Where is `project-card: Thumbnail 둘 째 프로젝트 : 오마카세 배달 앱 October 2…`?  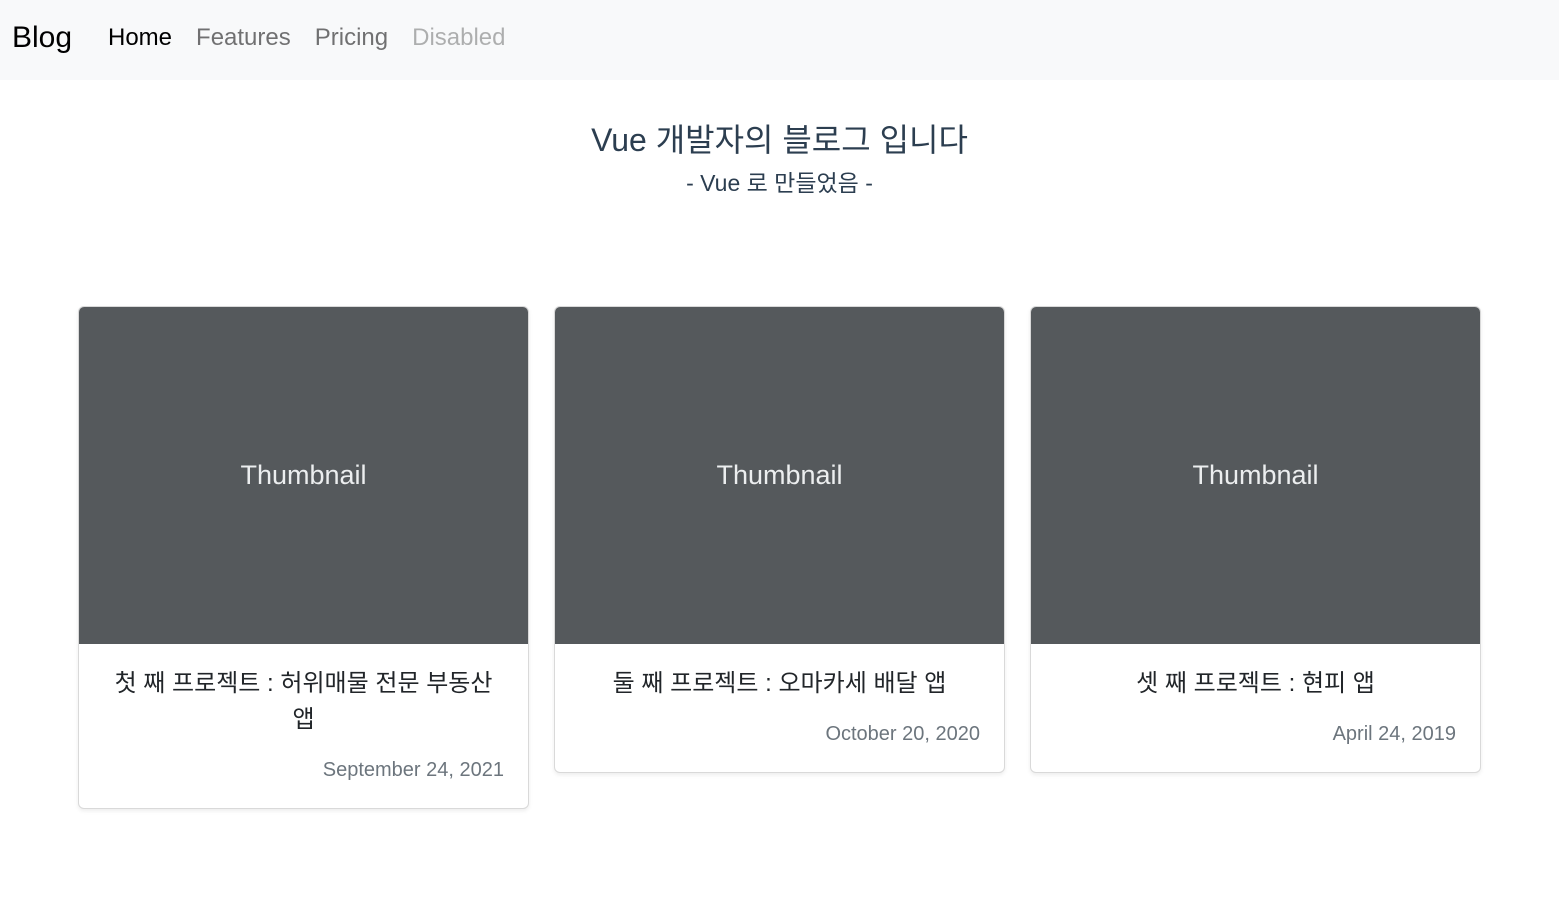 project-card: Thumbnail 둘 째 프로젝트 : 오마카세 배달 앱 October 2… is located at coordinates (779, 539).